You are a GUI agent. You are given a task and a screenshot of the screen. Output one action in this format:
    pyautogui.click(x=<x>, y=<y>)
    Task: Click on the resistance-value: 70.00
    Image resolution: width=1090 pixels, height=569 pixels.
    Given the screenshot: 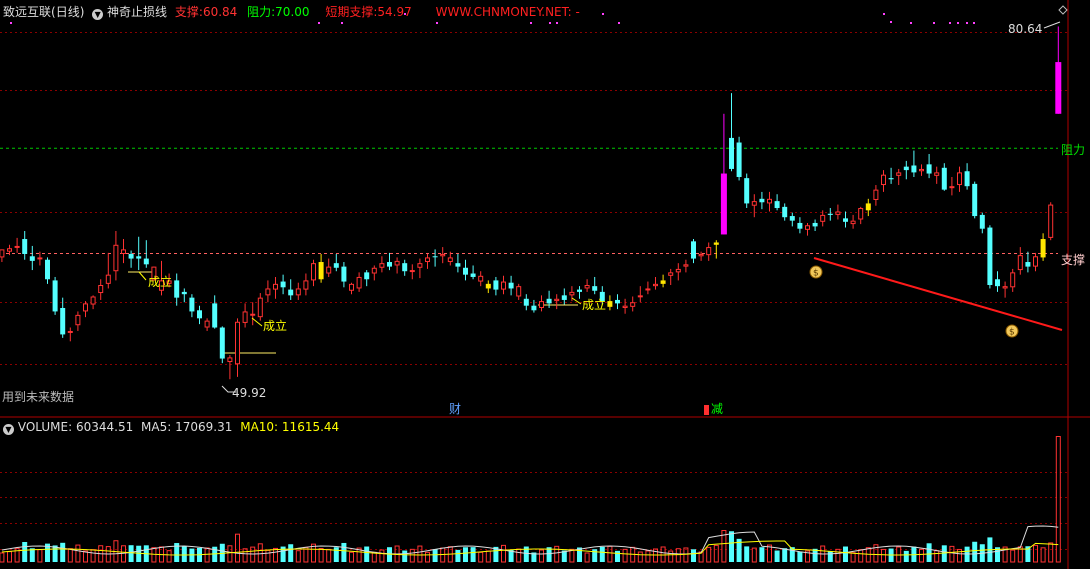 What is the action you would take?
    pyautogui.click(x=292, y=12)
    